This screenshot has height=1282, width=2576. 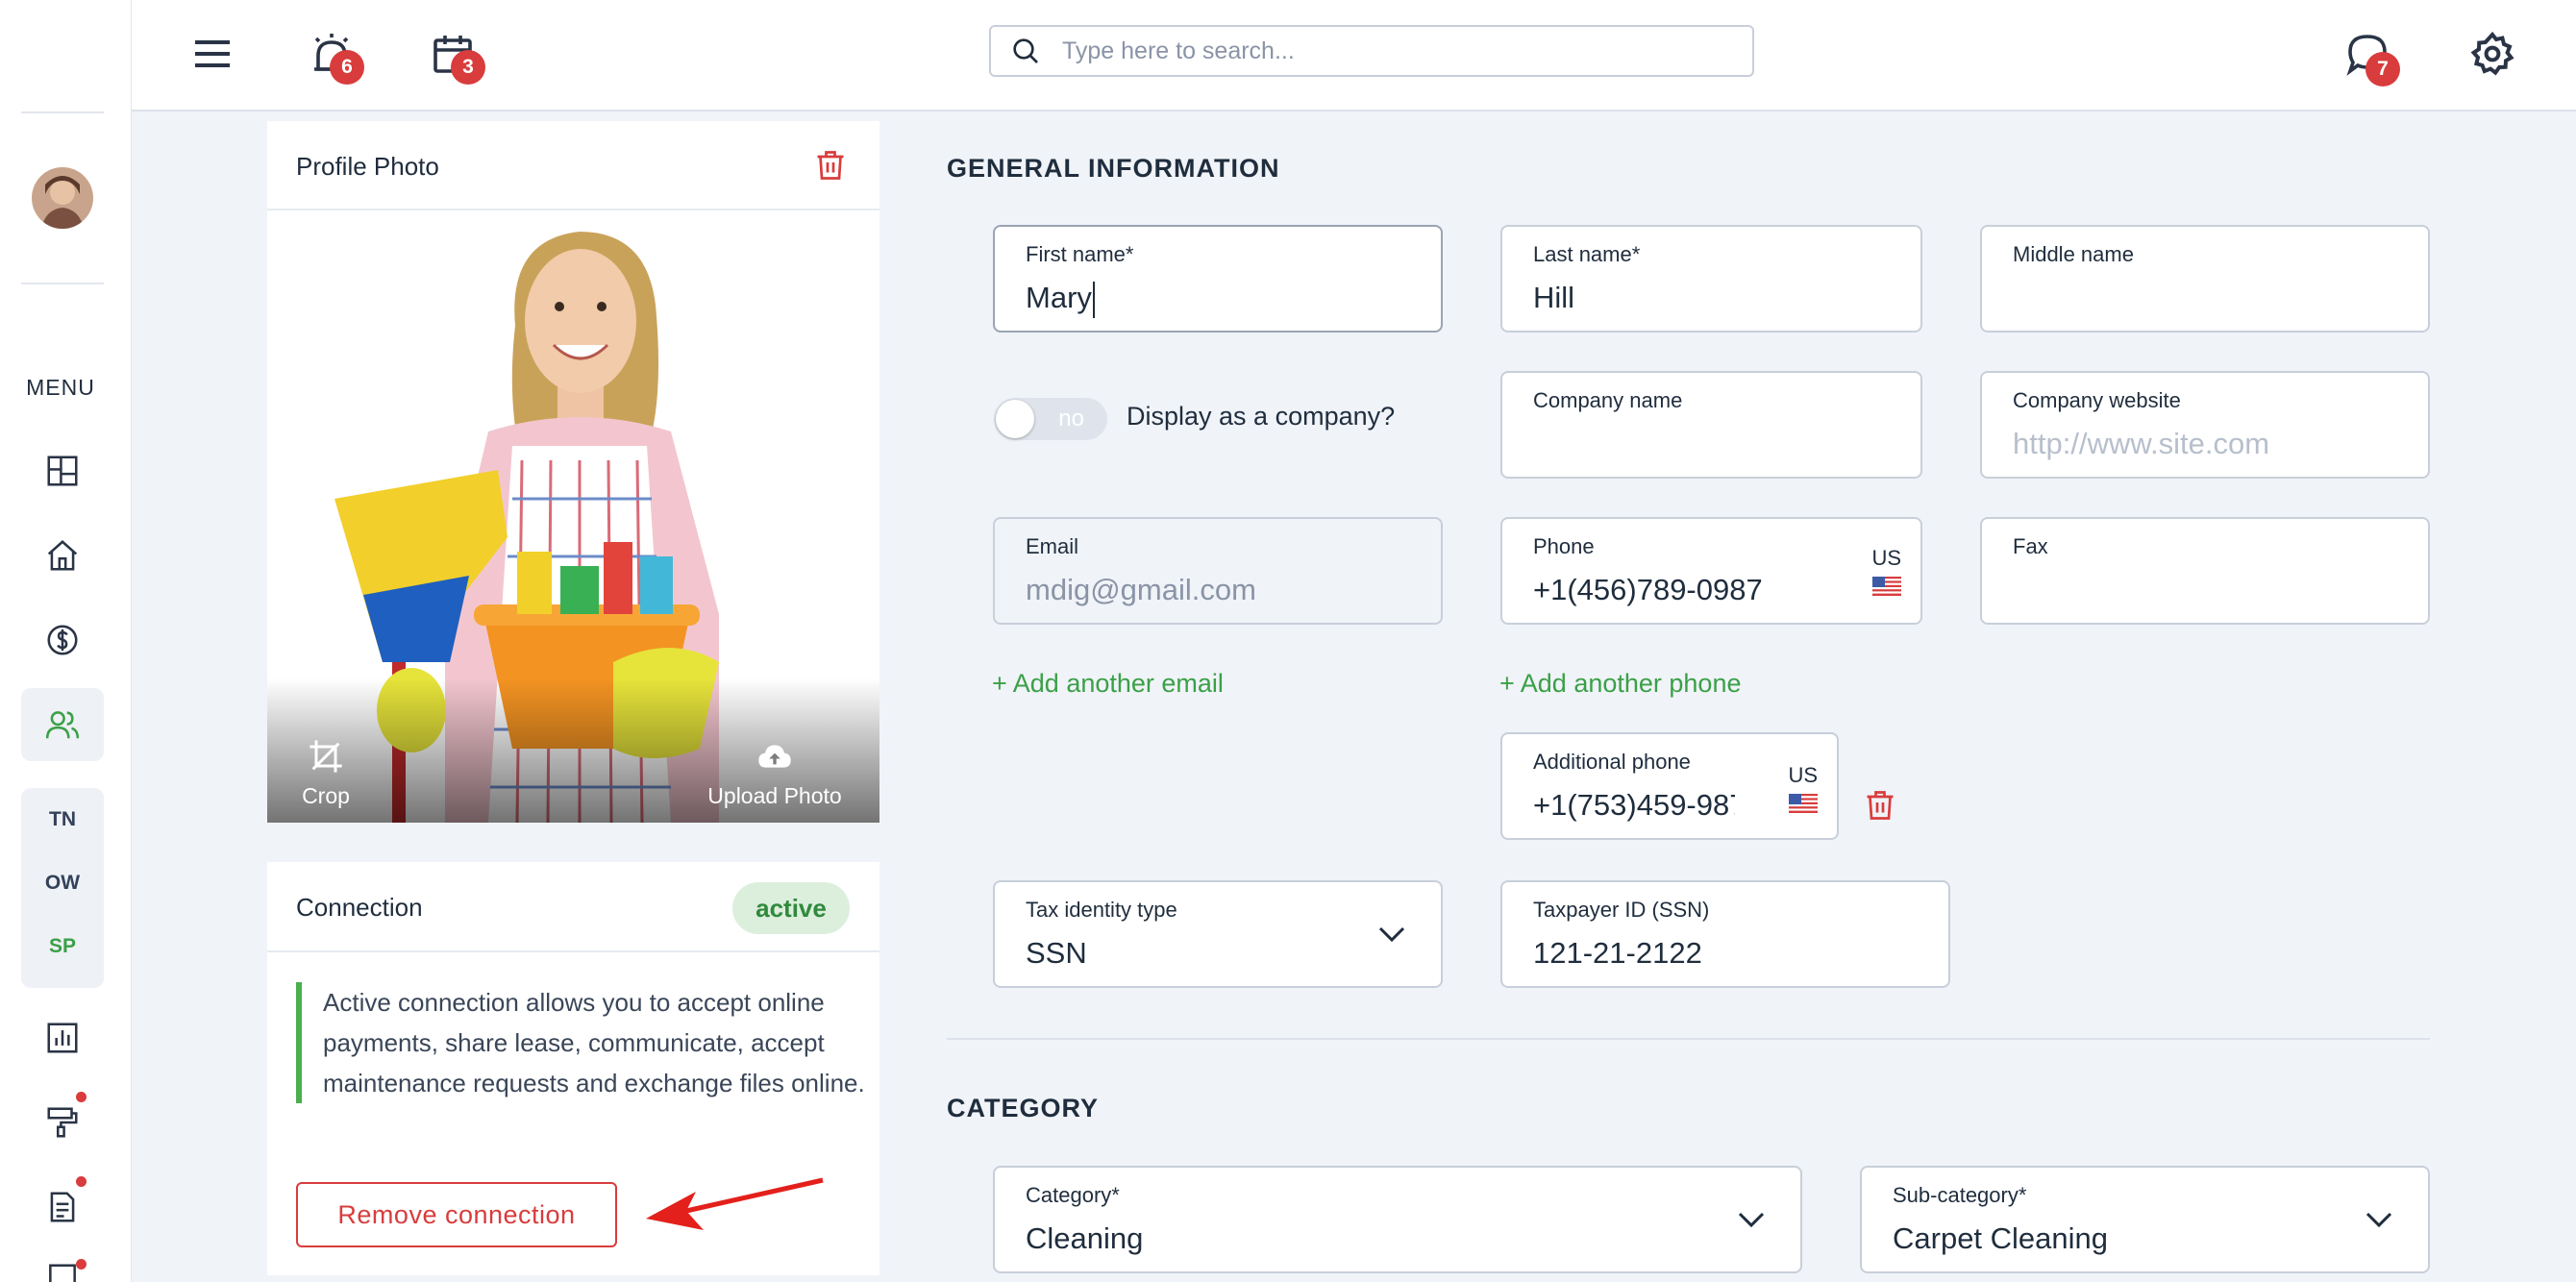 I want to click on additional-phone-field: Additional phone +1(753)459-987 US, so click(x=1669, y=786).